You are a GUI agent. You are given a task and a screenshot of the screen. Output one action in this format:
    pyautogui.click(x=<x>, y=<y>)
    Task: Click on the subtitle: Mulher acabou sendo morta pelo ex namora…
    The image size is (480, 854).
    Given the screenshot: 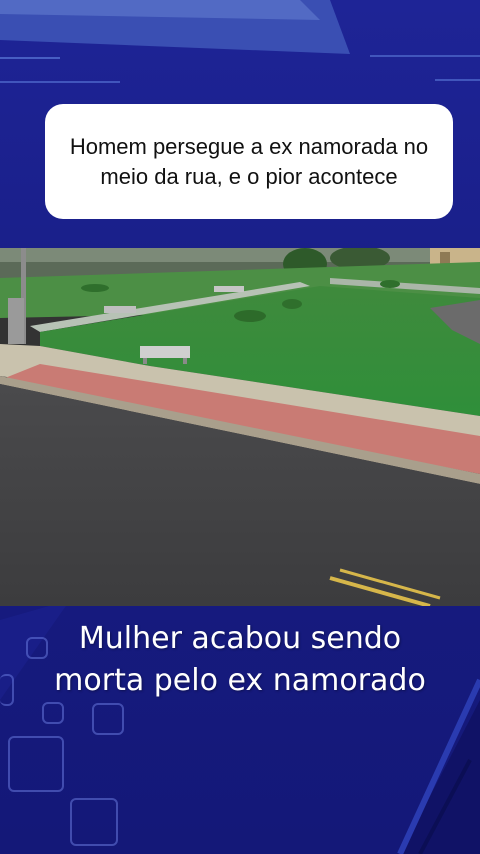 What is the action you would take?
    pyautogui.click(x=240, y=660)
    